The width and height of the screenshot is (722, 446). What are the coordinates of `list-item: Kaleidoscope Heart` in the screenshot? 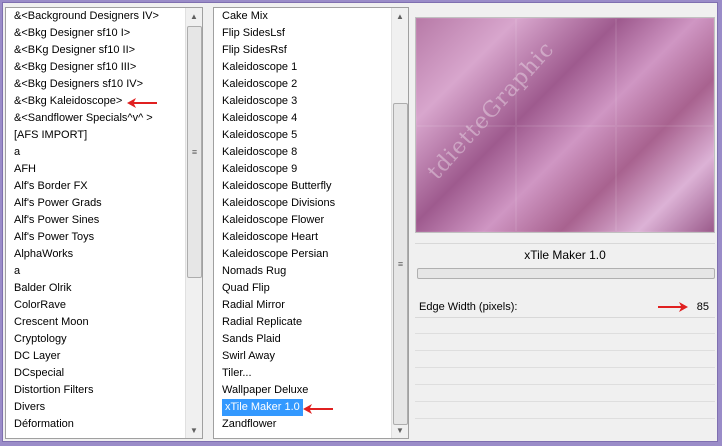 It's located at (306, 237).